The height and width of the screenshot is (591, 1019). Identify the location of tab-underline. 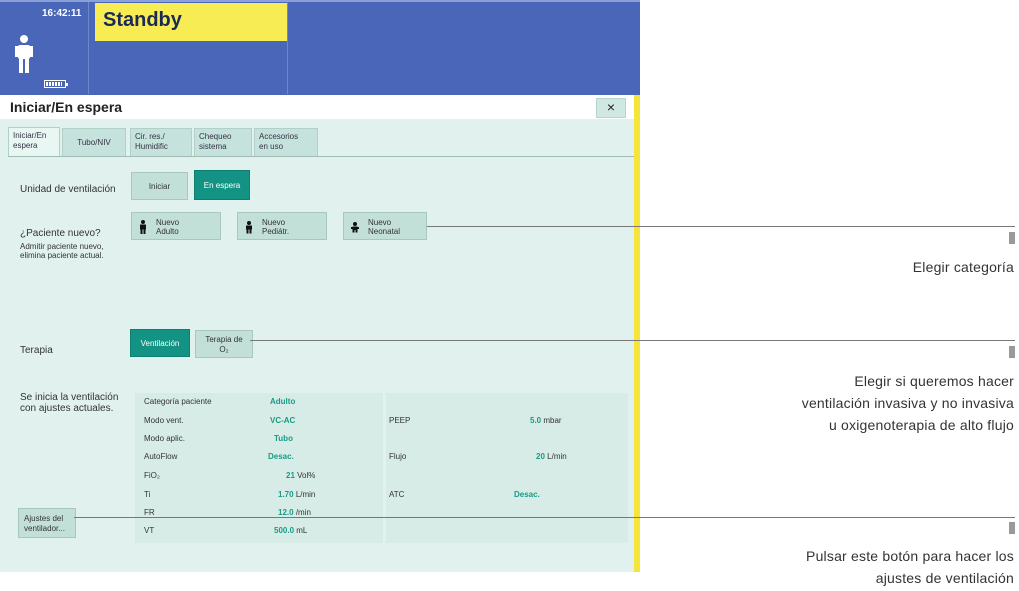
(321, 156).